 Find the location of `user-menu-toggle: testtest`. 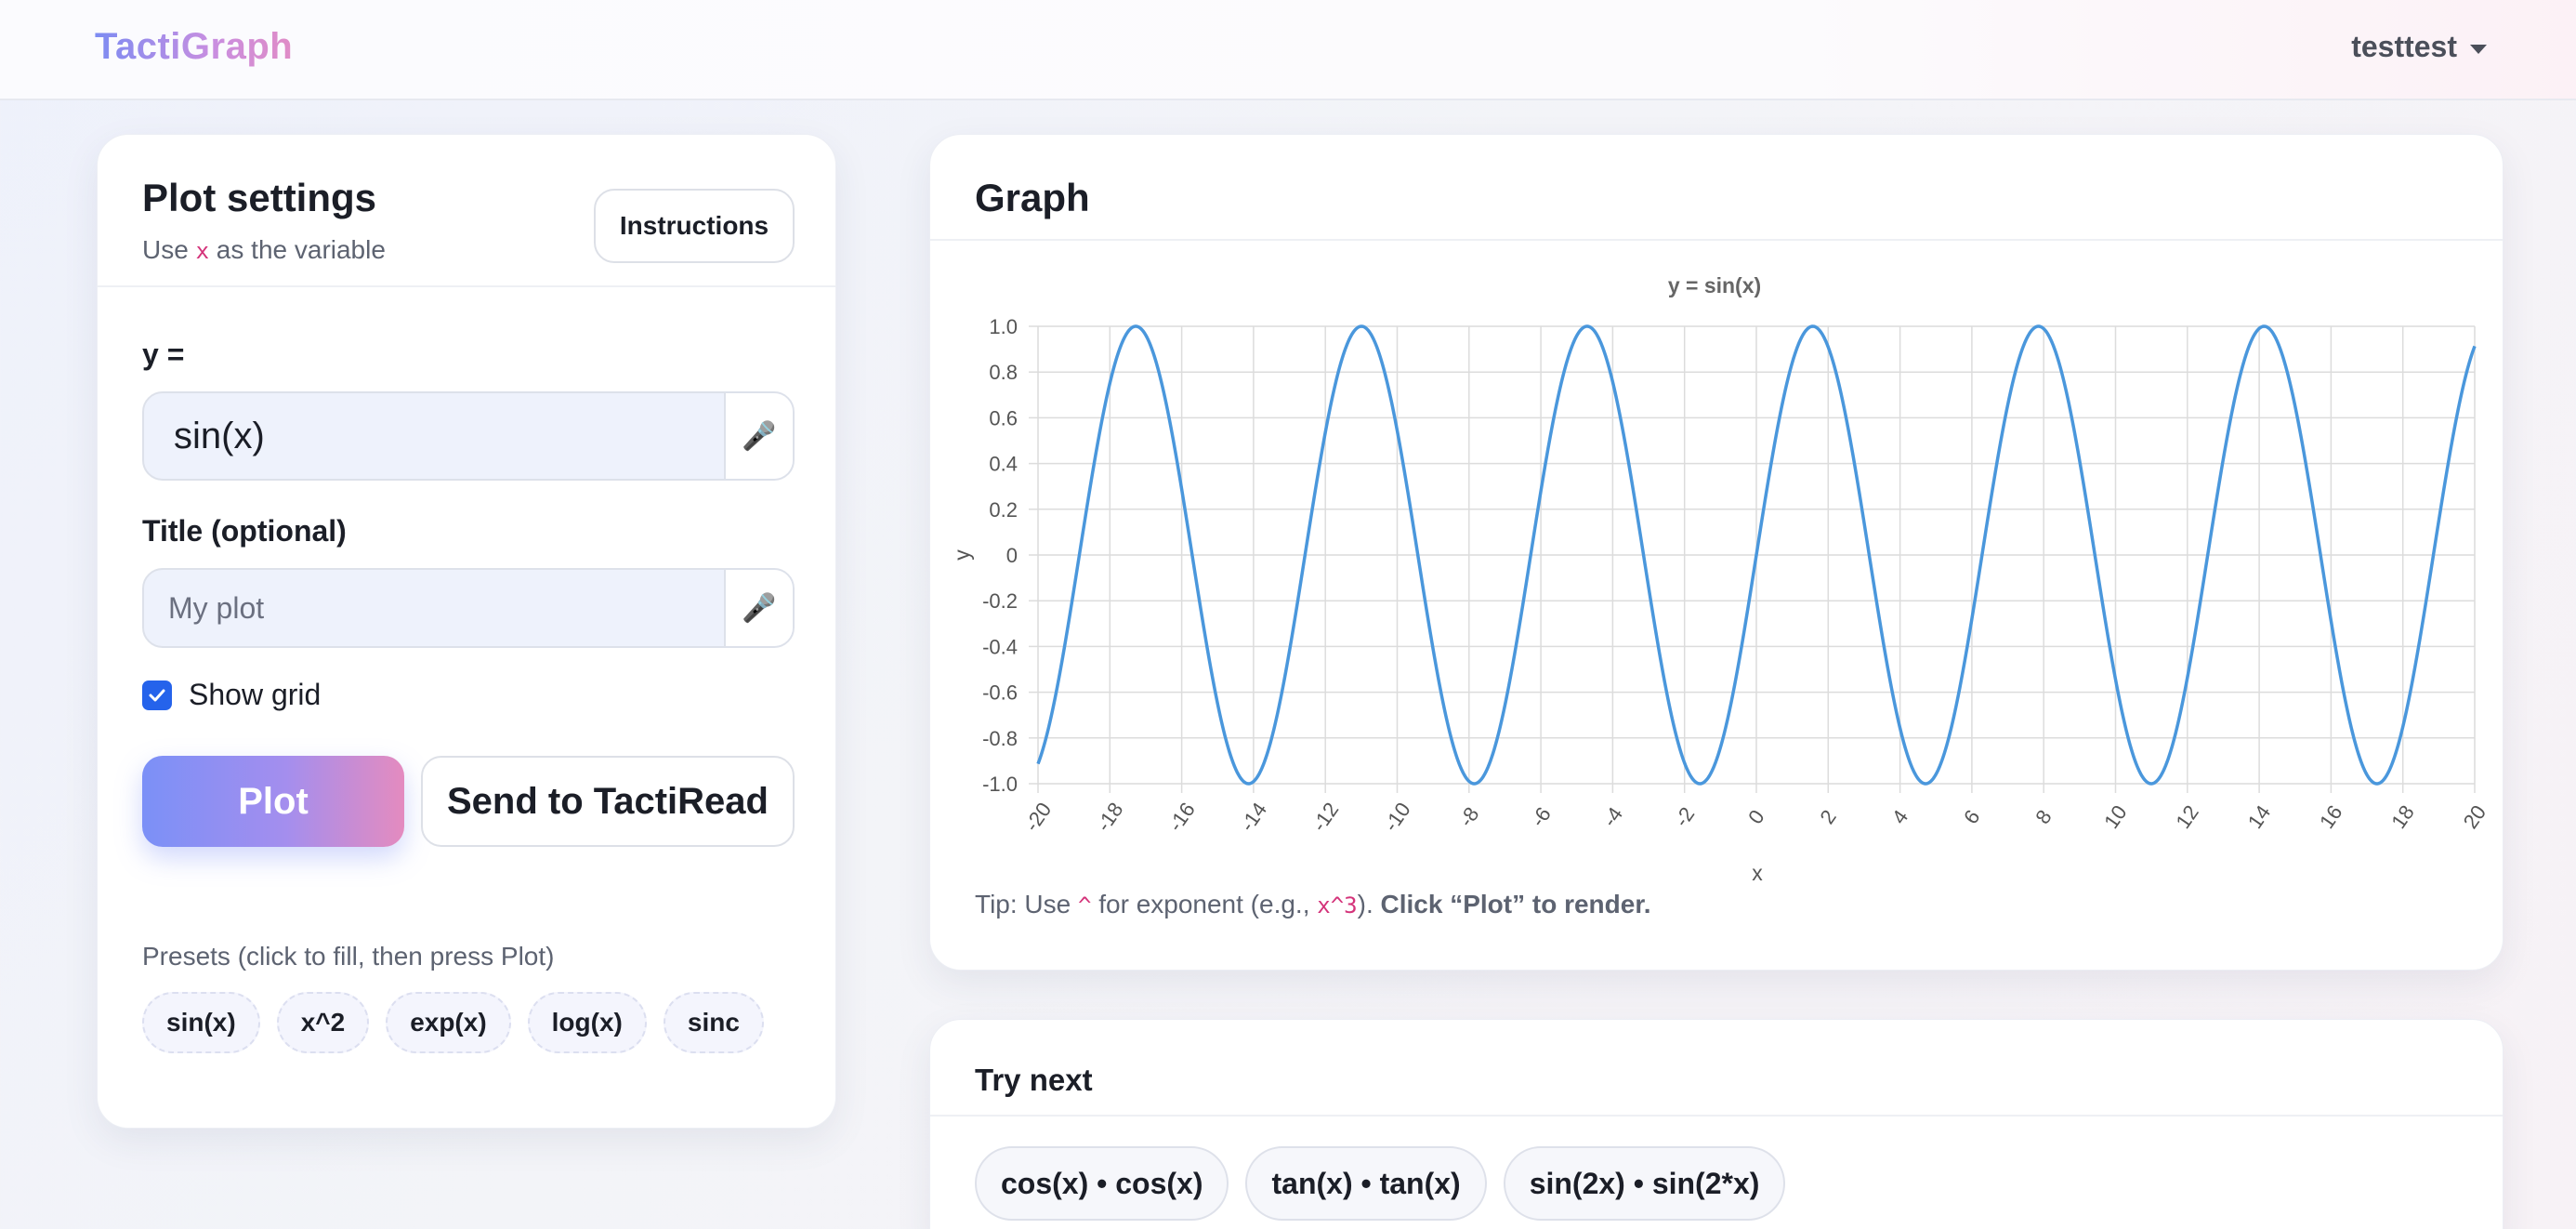

user-menu-toggle: testtest is located at coordinates (2419, 47).